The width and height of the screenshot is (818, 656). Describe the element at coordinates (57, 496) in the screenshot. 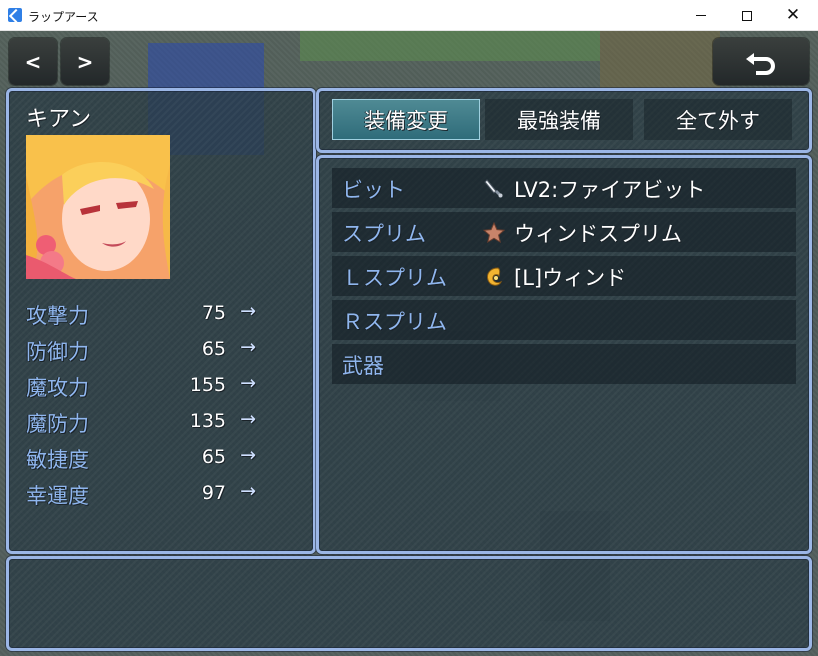

I see `stat-label: 幸運度` at that location.